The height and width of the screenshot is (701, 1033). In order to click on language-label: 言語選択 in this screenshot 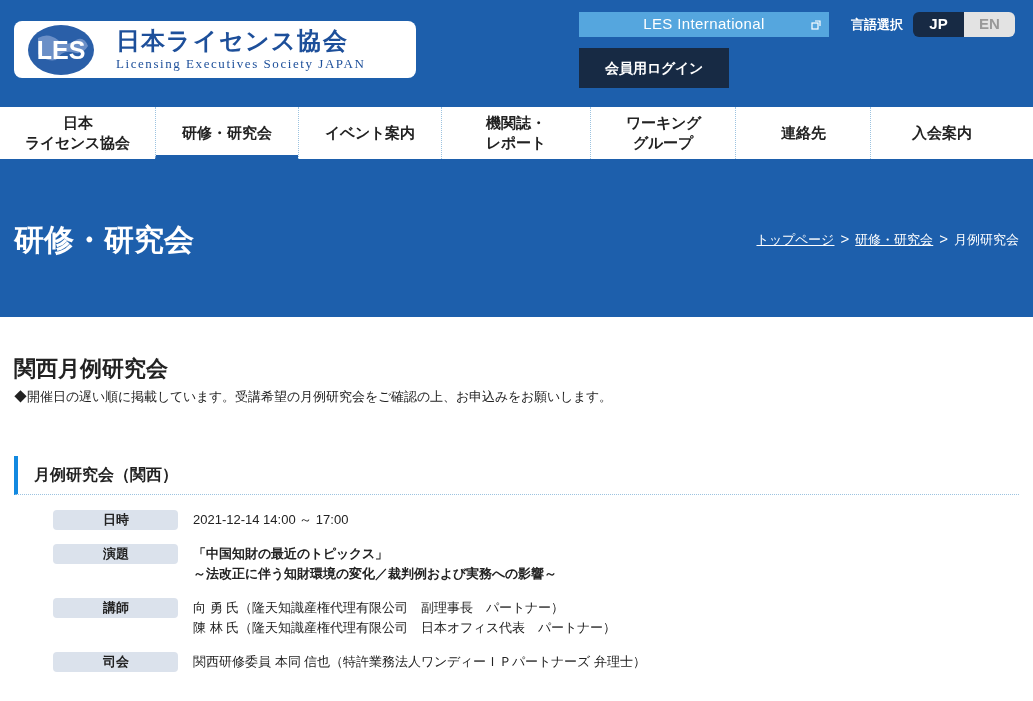, I will do `click(877, 24)`.